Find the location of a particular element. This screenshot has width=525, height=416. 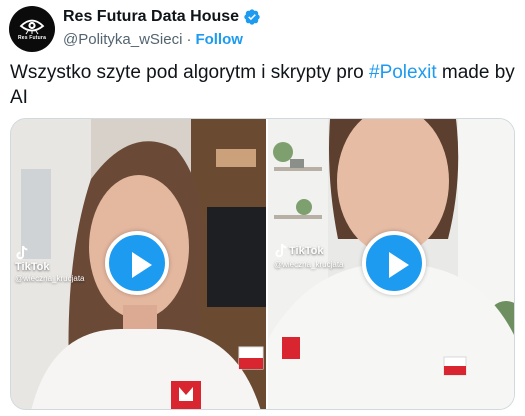

hashtag-link: #Polexit is located at coordinates (403, 72).